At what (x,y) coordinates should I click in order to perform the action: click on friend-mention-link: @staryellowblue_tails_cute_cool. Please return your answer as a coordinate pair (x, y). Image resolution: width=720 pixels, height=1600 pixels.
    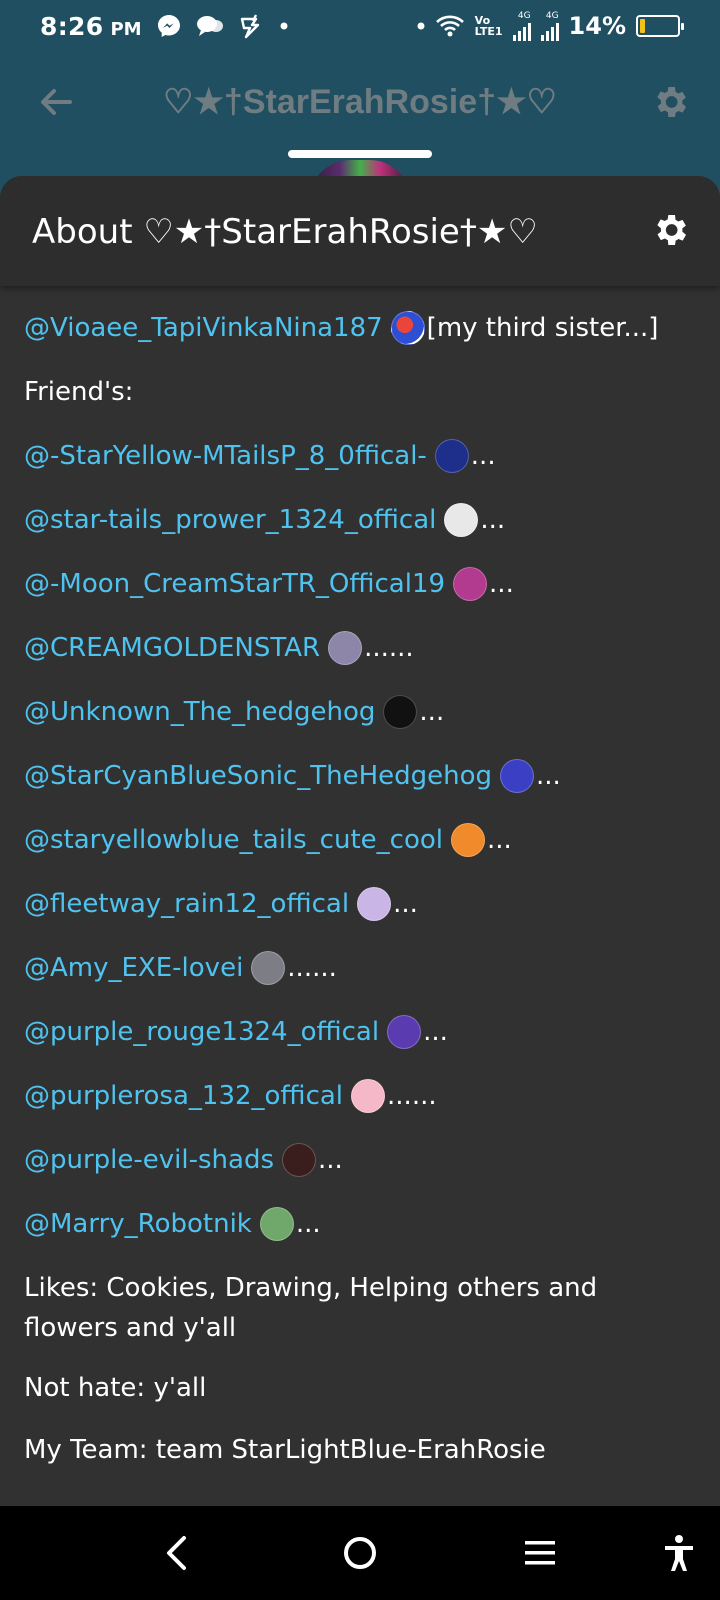
    Looking at the image, I should click on (233, 840).